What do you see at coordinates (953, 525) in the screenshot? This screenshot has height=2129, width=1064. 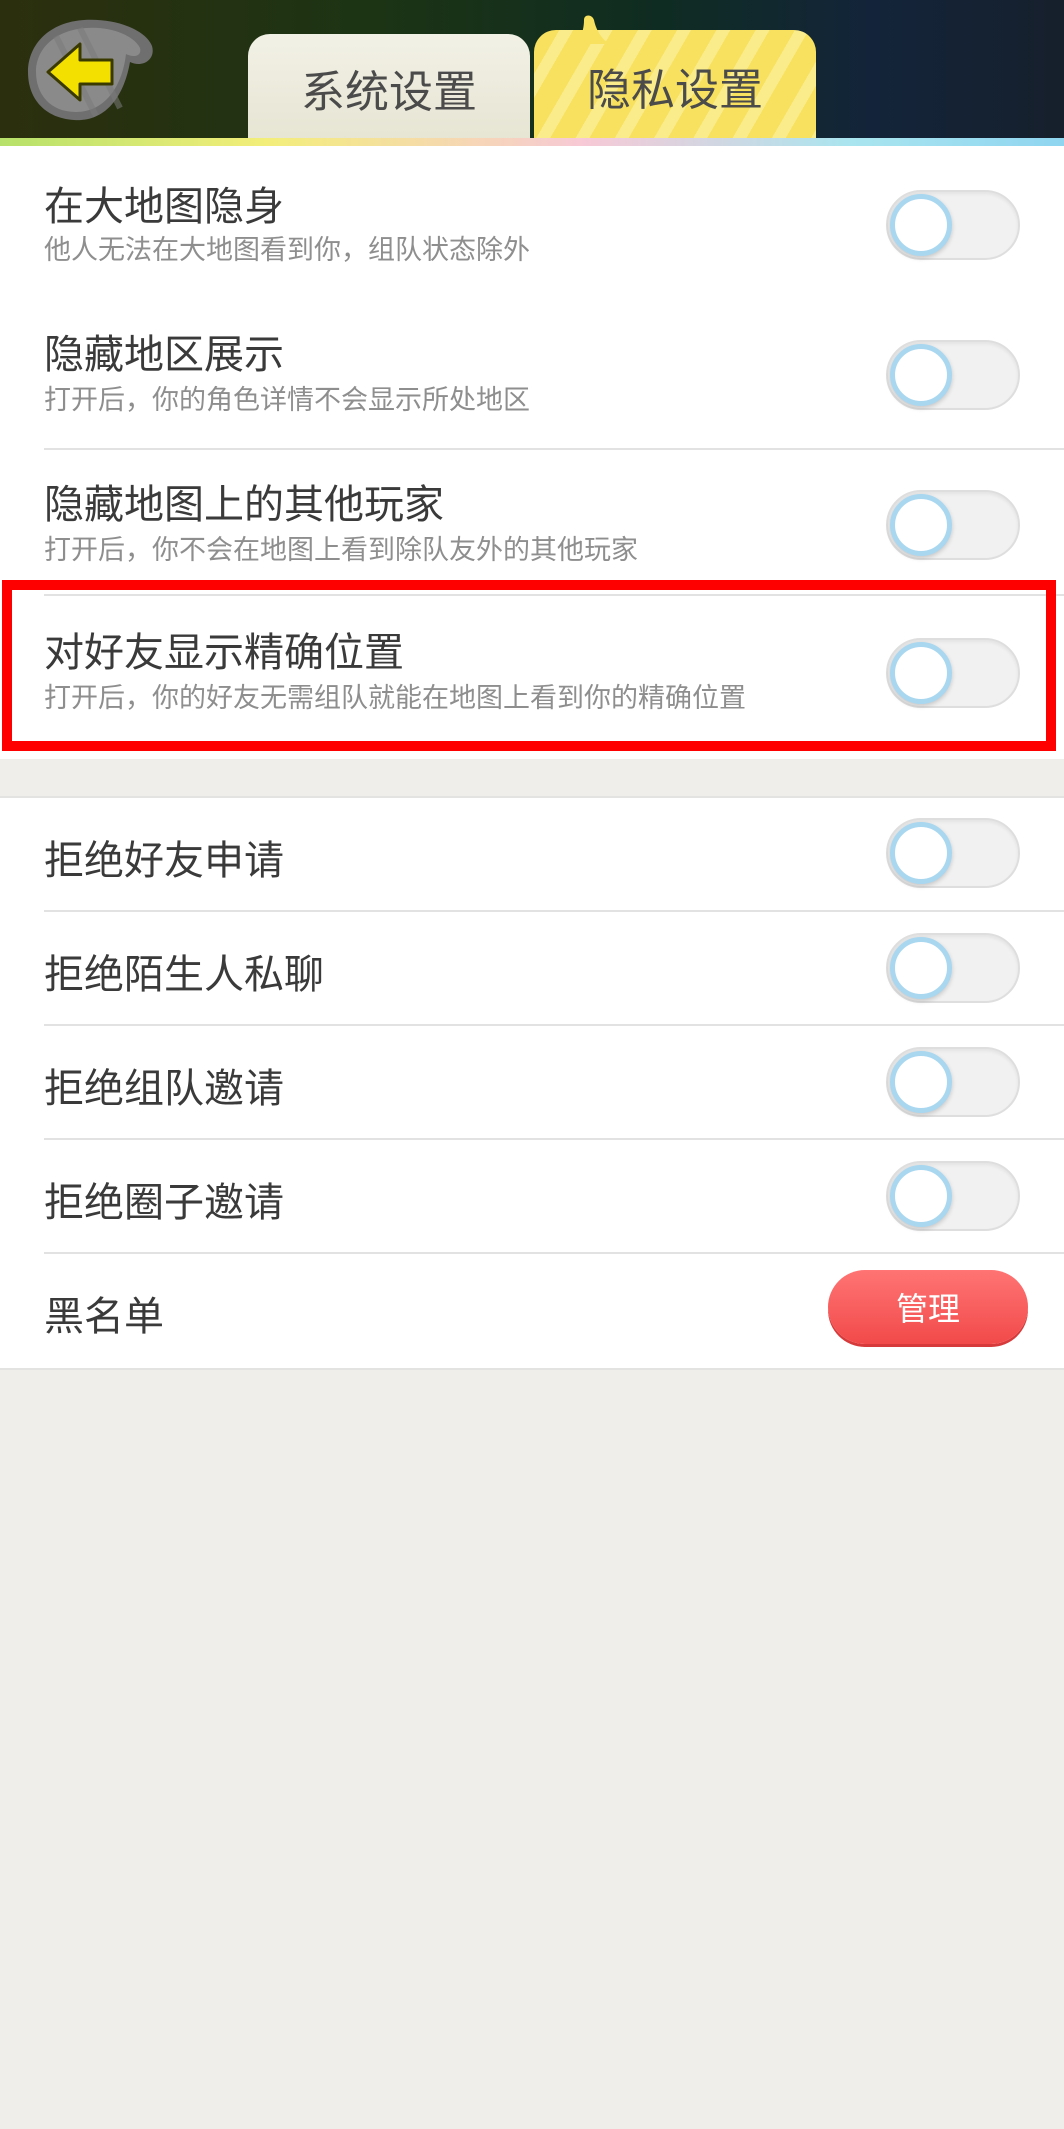 I see `toggle-hide-other-players` at bounding box center [953, 525].